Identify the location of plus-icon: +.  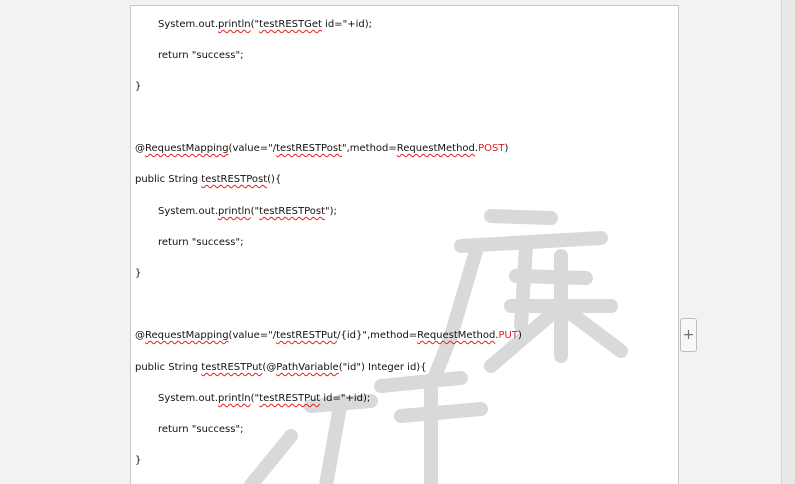
(688, 335).